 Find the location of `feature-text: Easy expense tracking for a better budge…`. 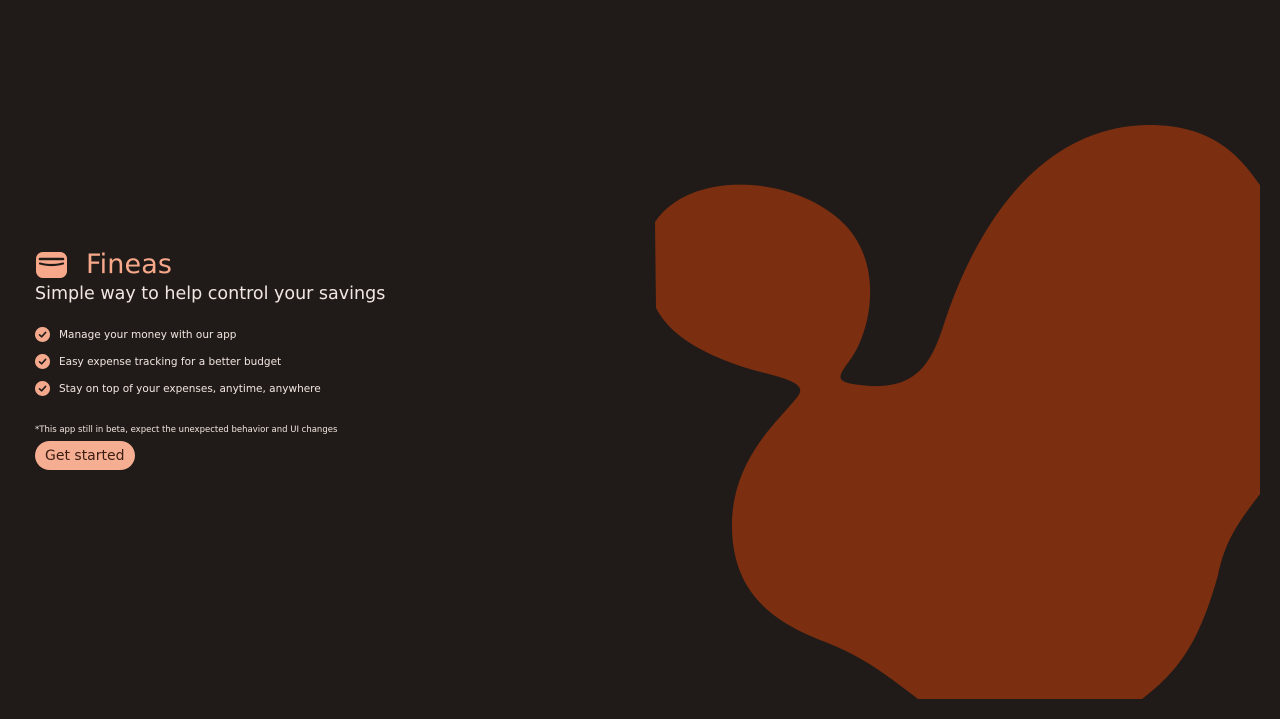

feature-text: Easy expense tracking for a better budge… is located at coordinates (170, 361).